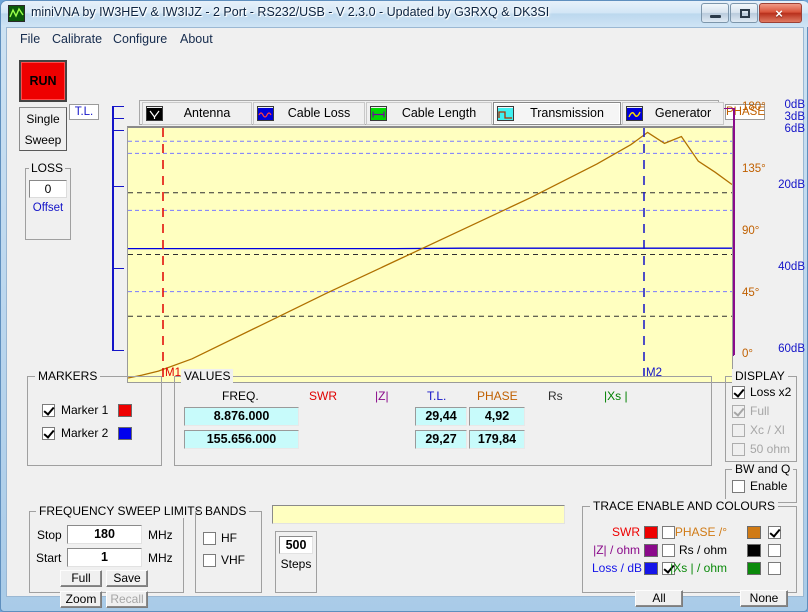  Describe the element at coordinates (240, 396) in the screenshot. I see `values-header-0: FREQ.` at that location.